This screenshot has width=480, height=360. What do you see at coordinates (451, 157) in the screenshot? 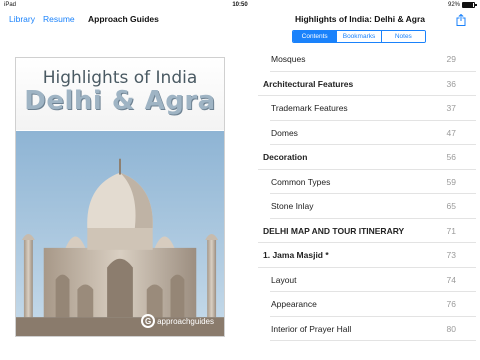
I see `toc-item-page: 56` at bounding box center [451, 157].